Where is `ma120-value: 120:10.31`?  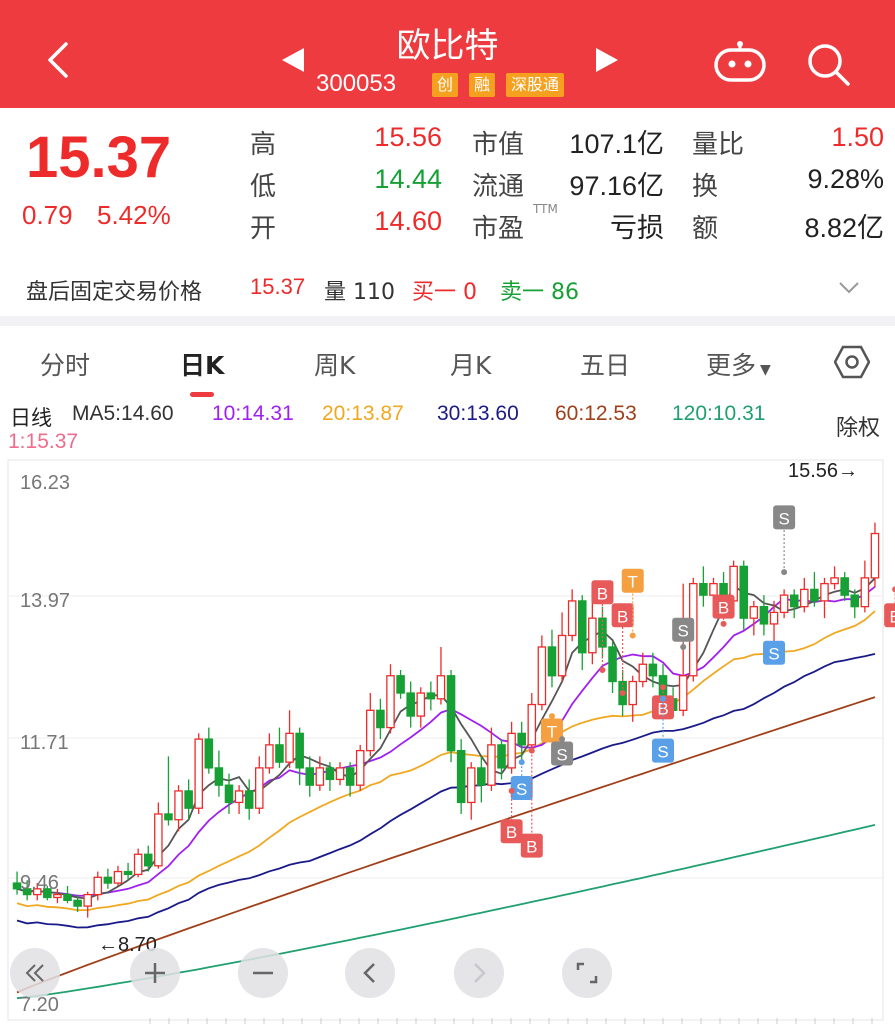
ma120-value: 120:10.31 is located at coordinates (719, 413).